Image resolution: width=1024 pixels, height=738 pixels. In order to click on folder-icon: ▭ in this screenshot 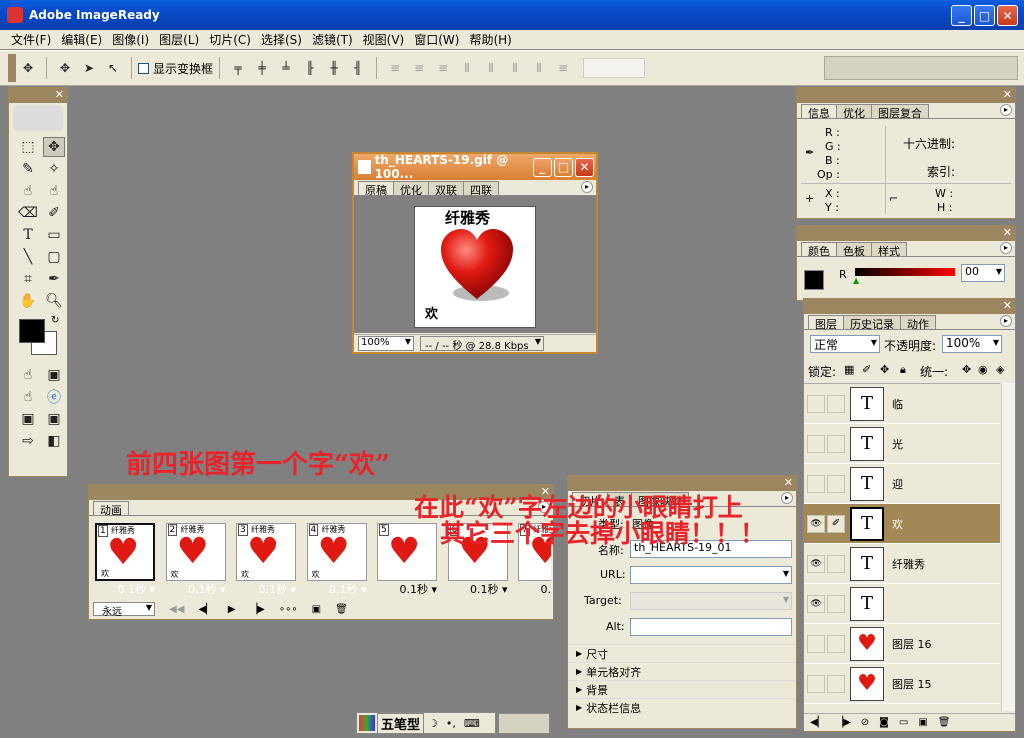, I will do `click(903, 722)`.